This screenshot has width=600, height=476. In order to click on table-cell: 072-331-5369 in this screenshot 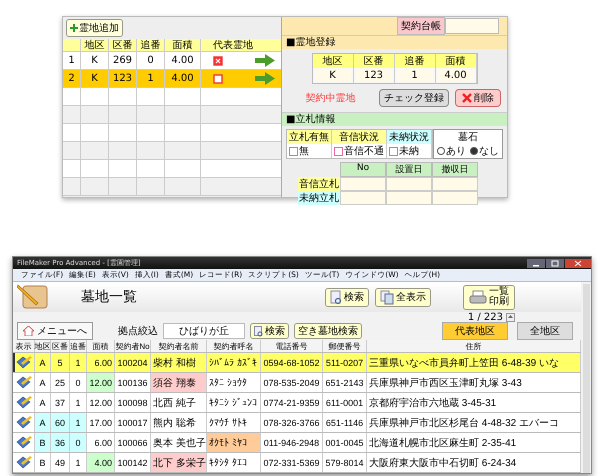, I will do `click(292, 462)`.